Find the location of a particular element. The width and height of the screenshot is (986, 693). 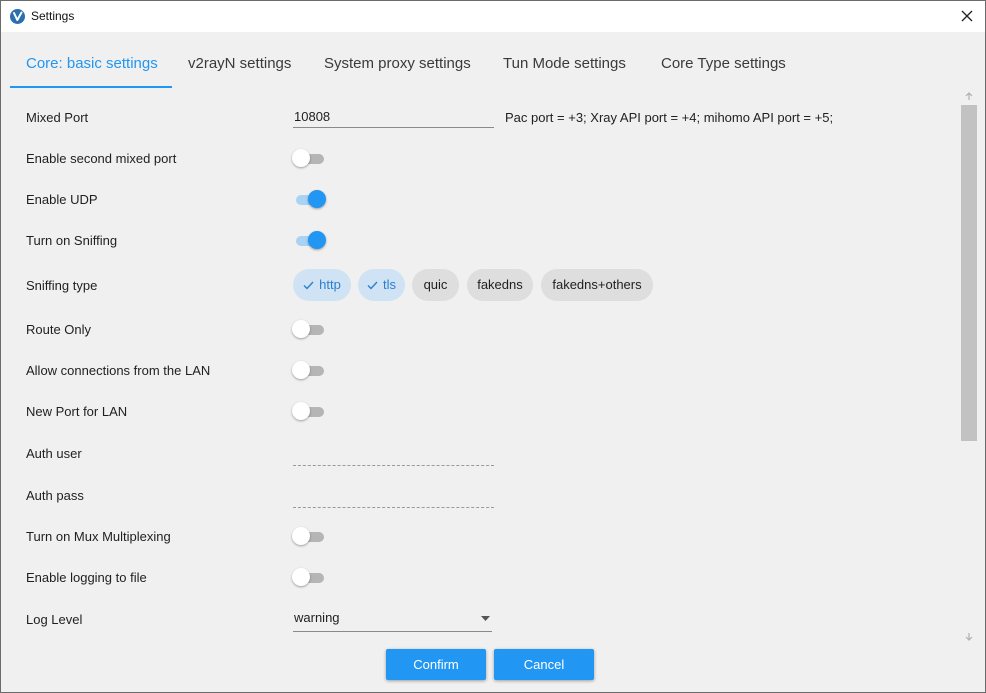

chip-label: fakedns+others is located at coordinates (597, 284).